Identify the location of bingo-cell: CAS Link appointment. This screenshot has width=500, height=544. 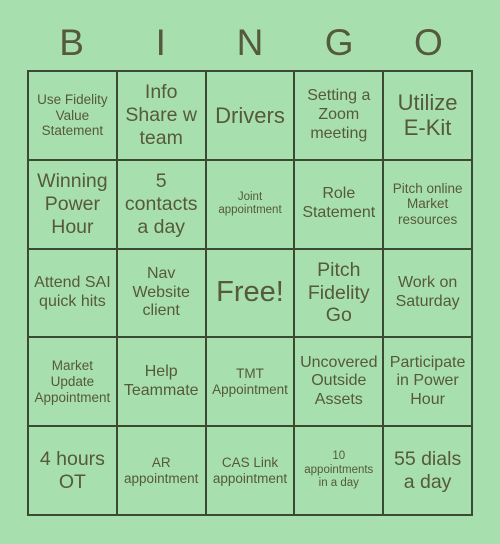
(251, 471).